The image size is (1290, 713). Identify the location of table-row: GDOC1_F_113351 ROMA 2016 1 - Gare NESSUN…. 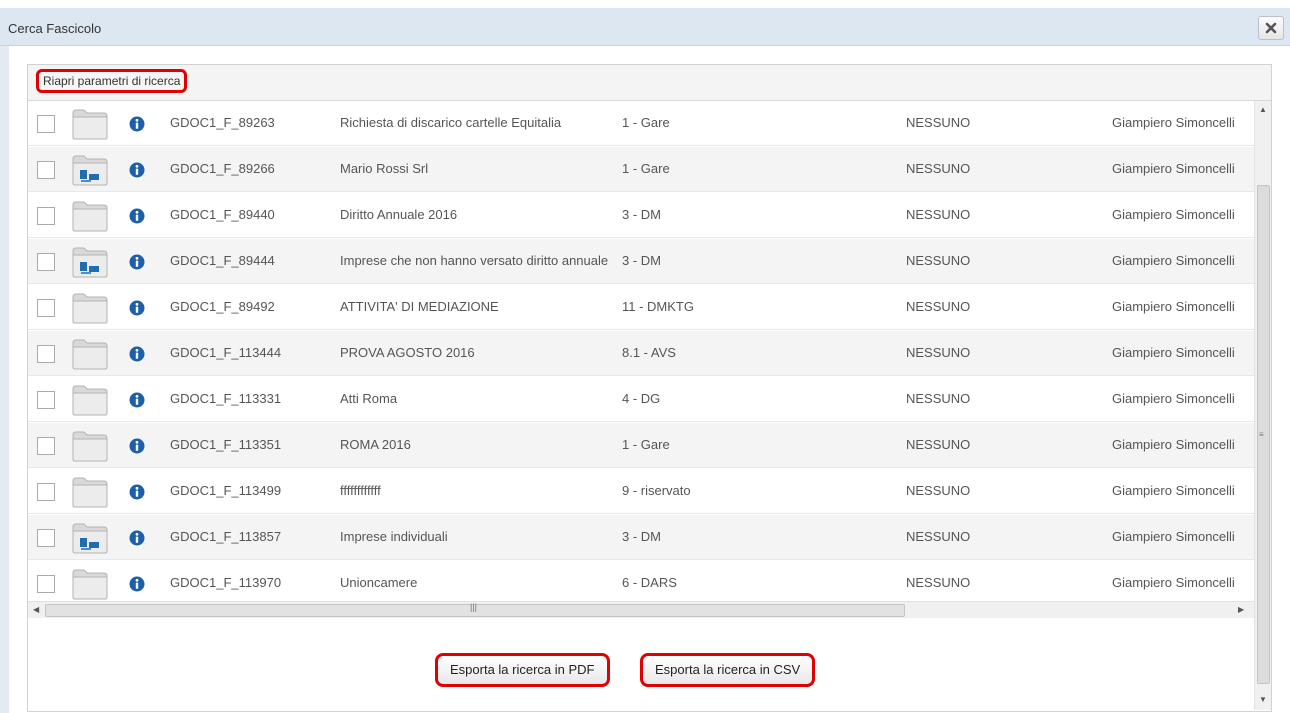
(641, 445).